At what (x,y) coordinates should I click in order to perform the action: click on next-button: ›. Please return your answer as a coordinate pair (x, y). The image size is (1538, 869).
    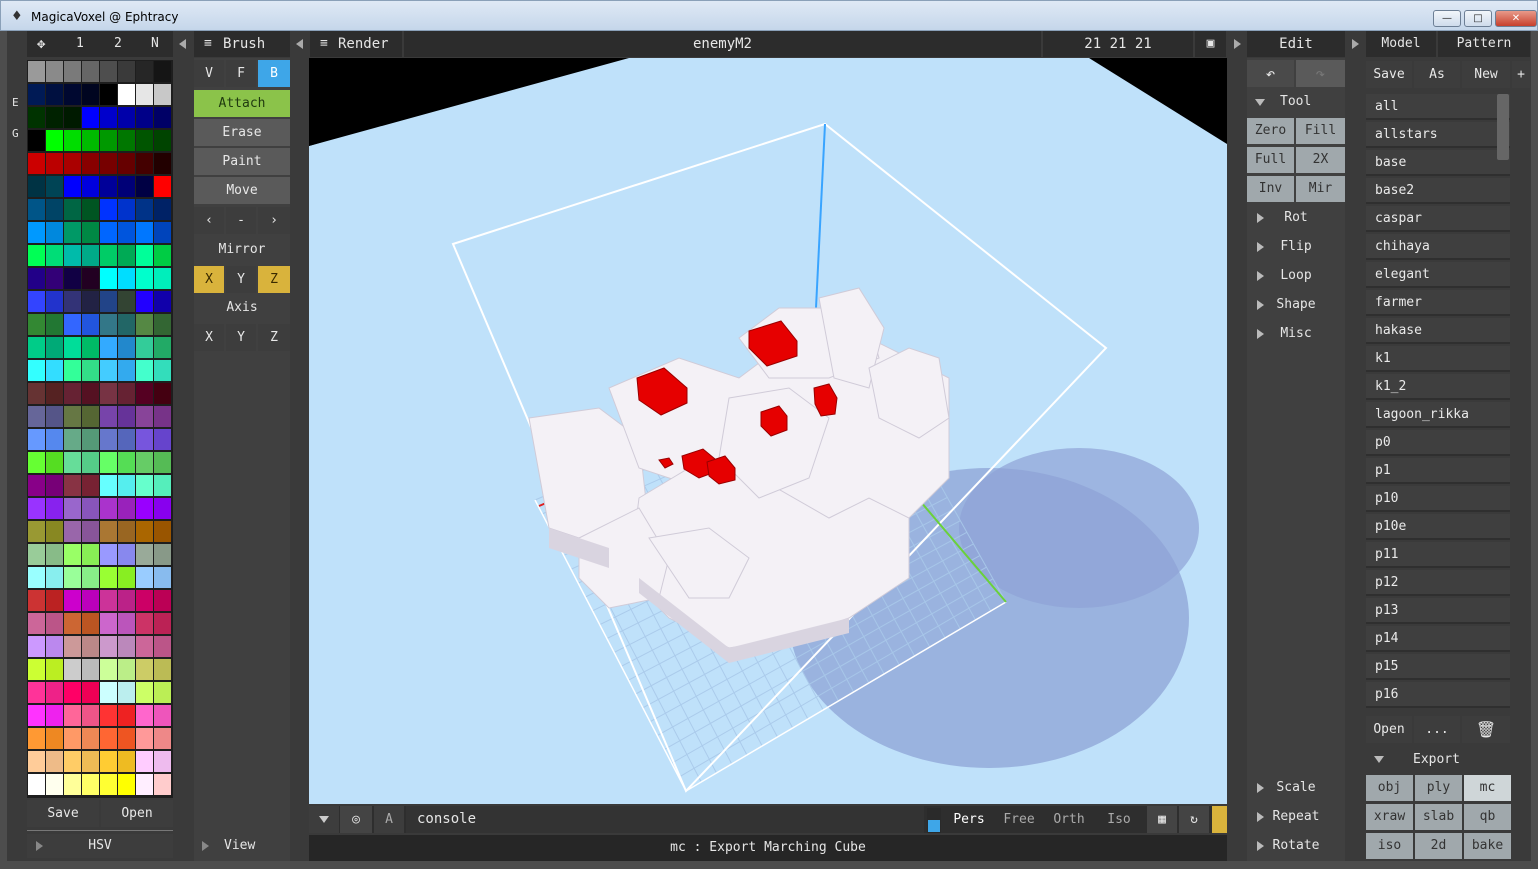
    Looking at the image, I should click on (274, 220).